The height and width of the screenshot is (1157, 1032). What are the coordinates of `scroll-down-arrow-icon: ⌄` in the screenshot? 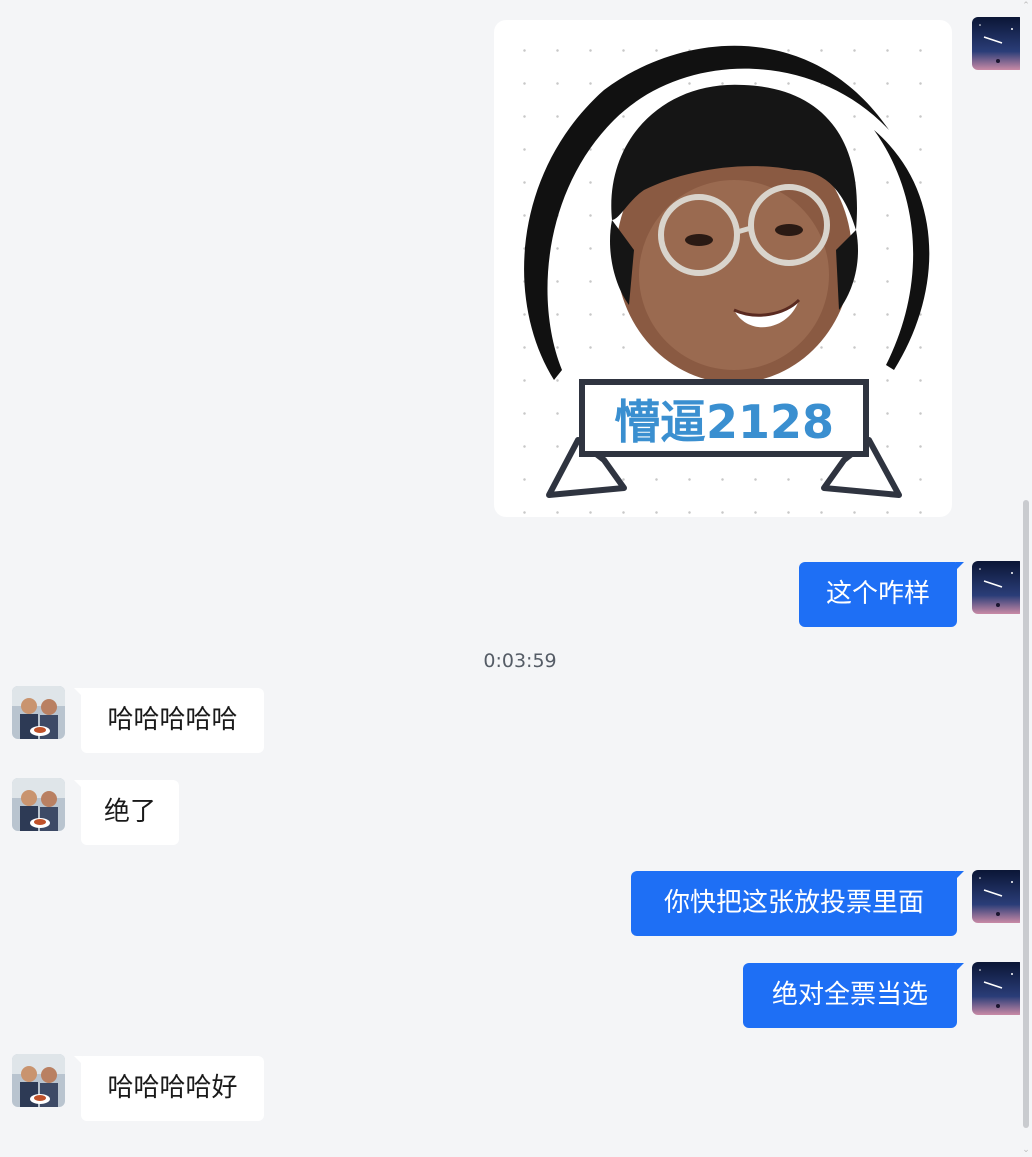 It's located at (1026, 1150).